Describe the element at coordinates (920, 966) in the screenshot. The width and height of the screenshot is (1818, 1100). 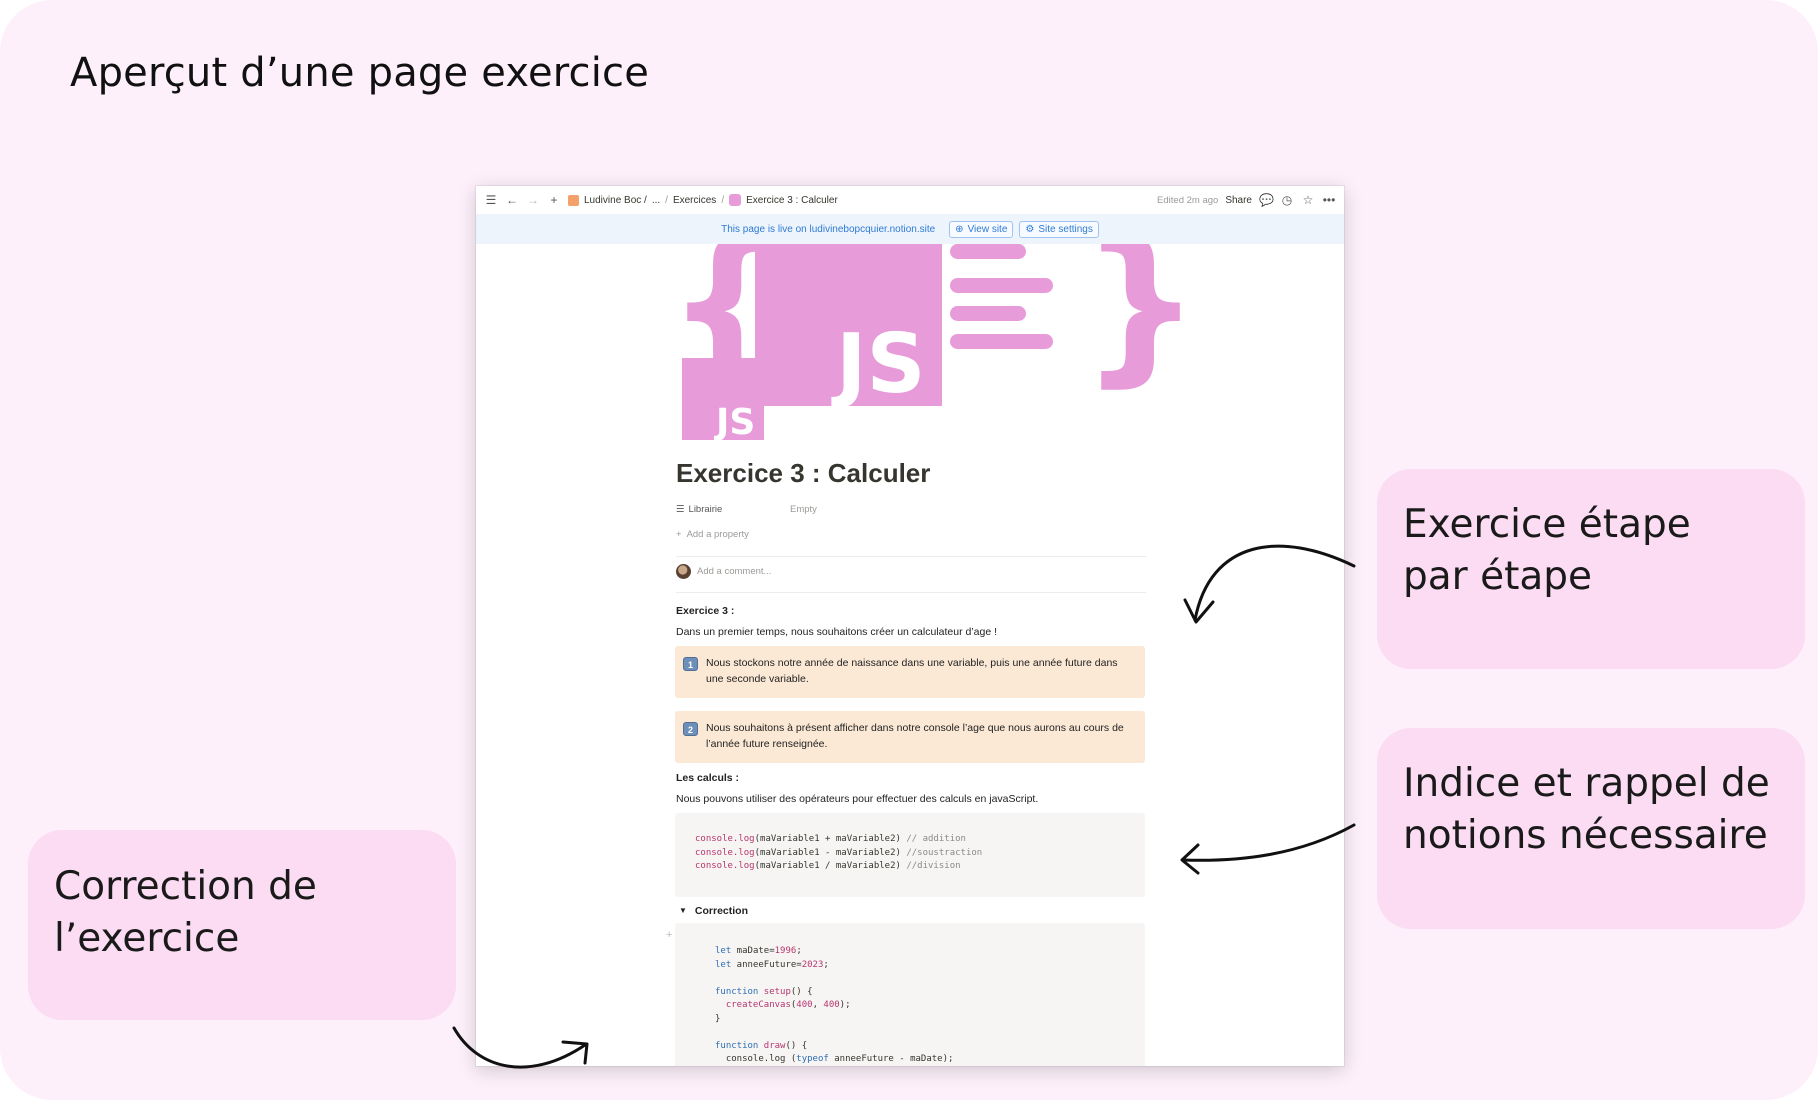
I see `code-line: let anneeFuture=2023;` at that location.